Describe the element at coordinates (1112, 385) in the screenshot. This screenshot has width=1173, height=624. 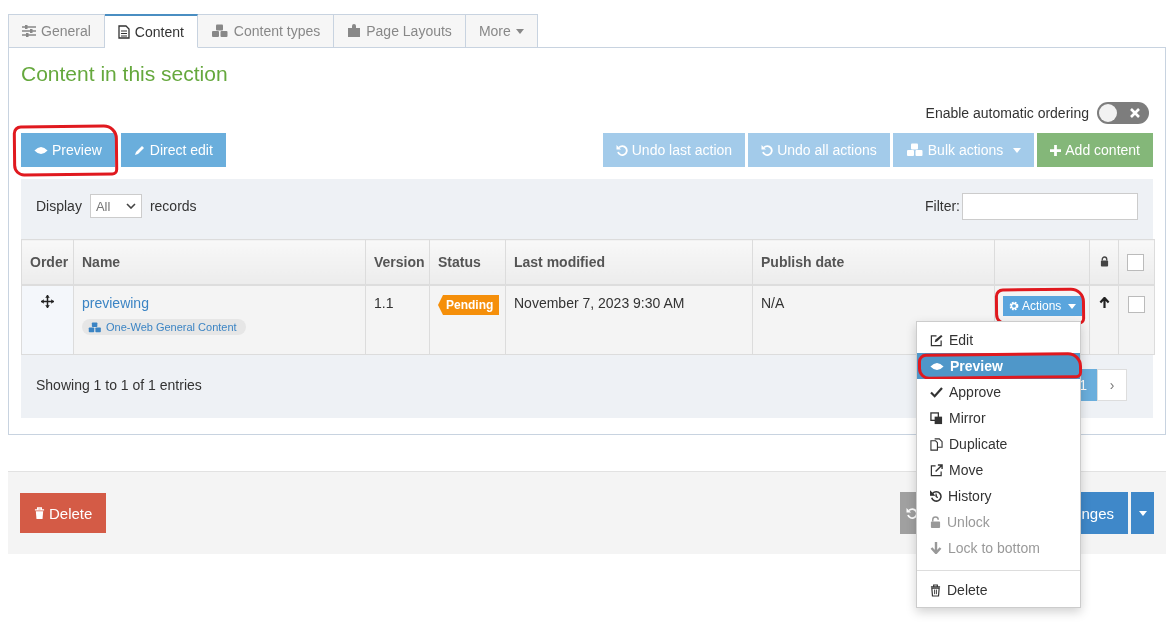
I see `page-button: ›` at that location.